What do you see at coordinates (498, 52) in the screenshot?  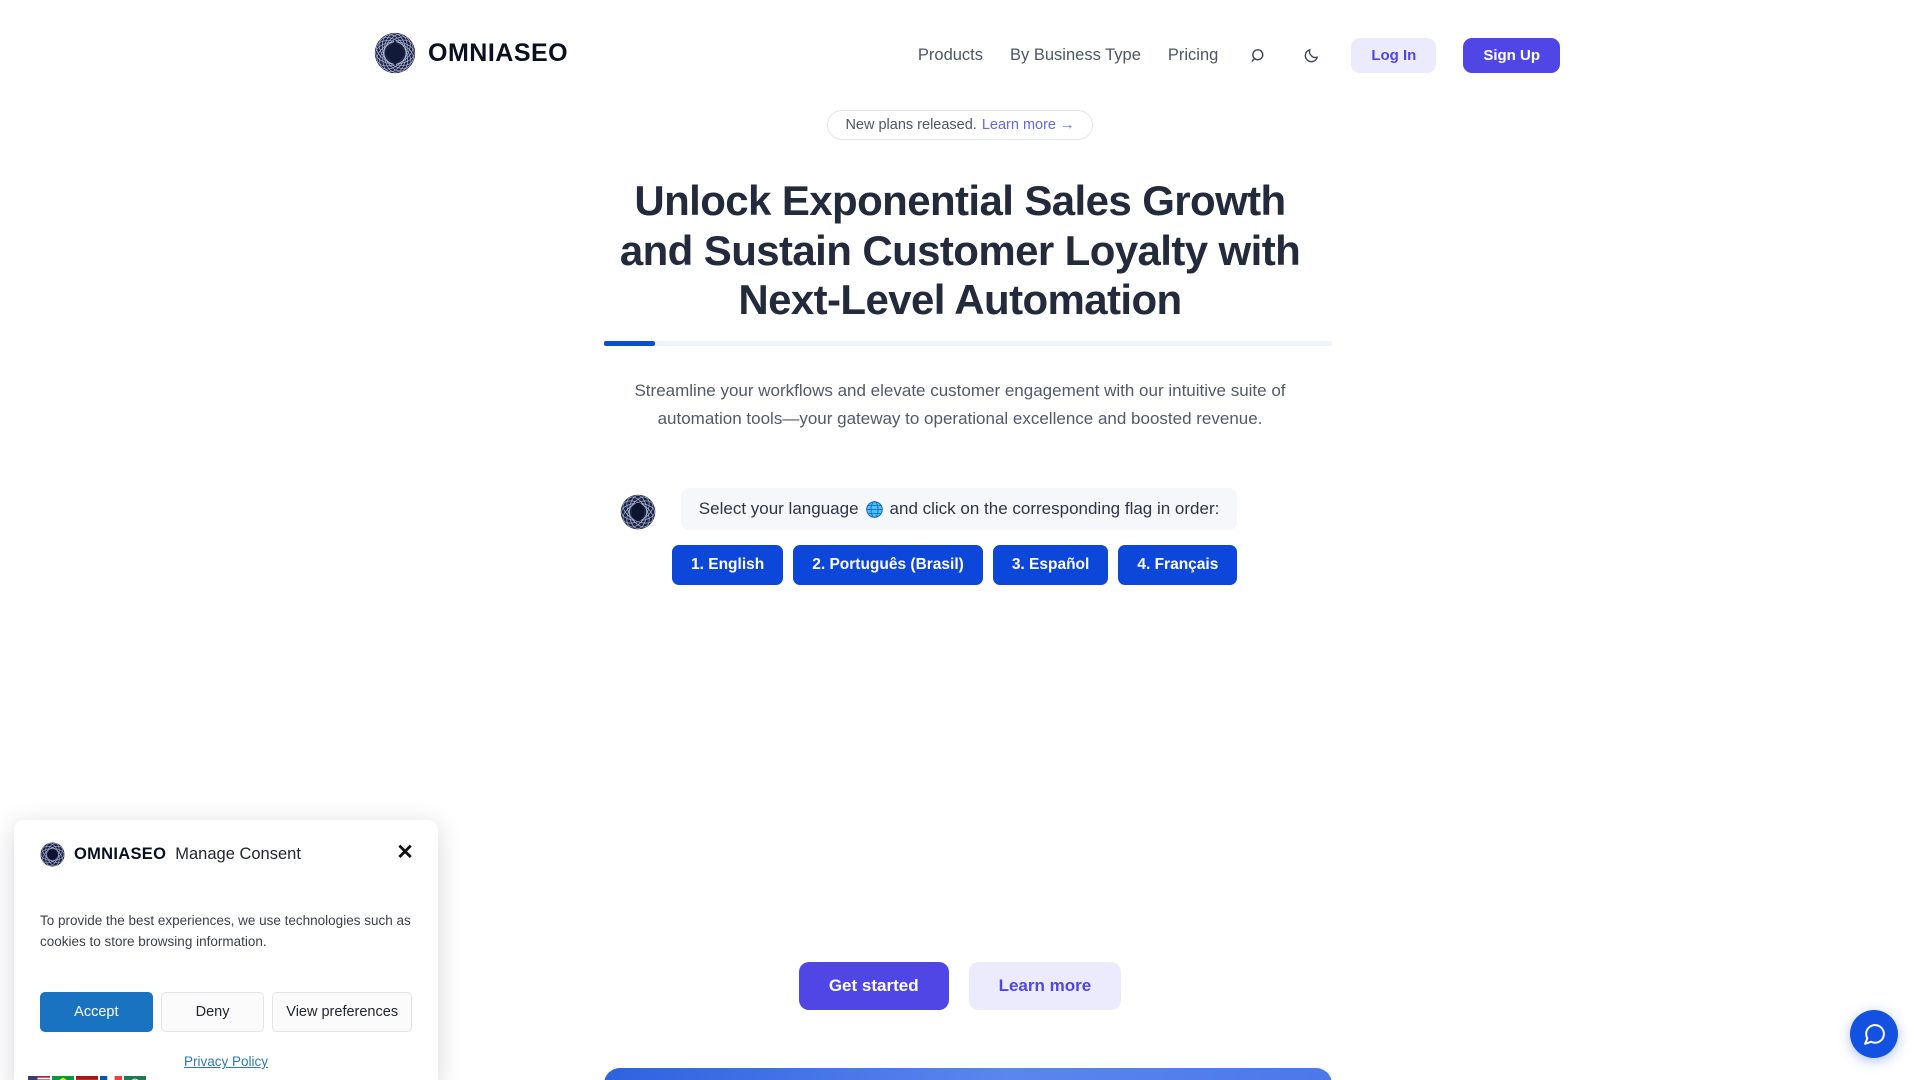 I see `brand-name: OMNIASEO` at bounding box center [498, 52].